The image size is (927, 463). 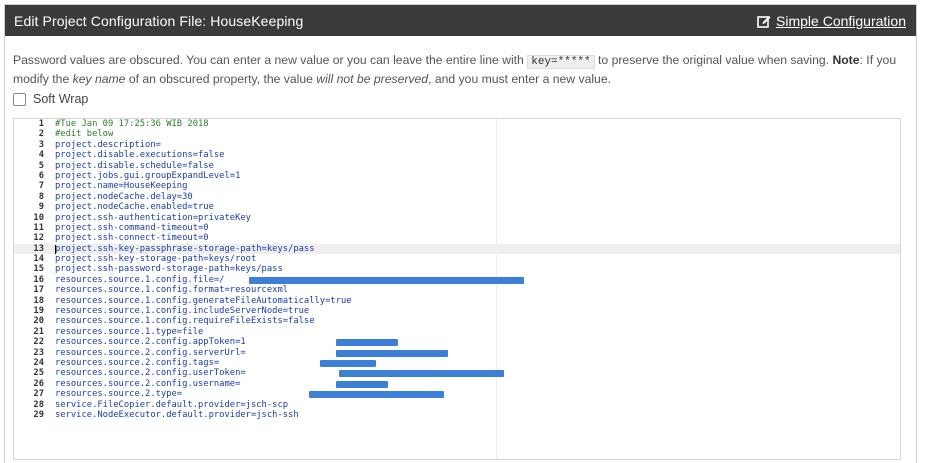 I want to click on editor-line: 5 project.disable.schedule=false, so click(x=457, y=166).